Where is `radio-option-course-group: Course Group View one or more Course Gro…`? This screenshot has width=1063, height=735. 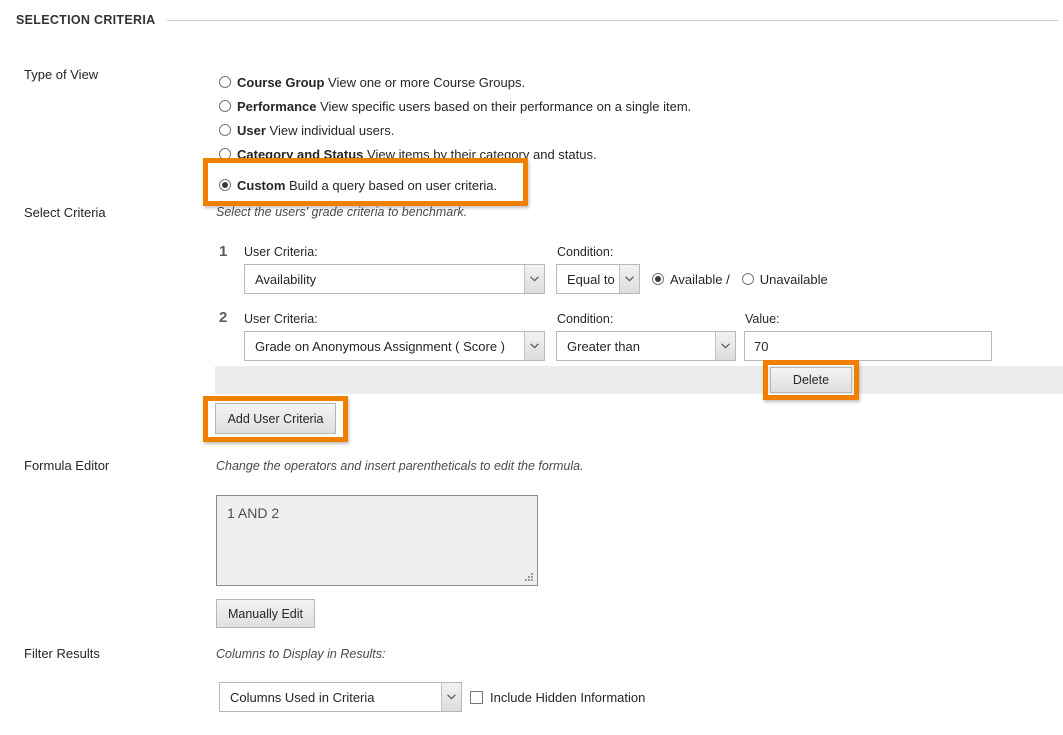
radio-option-course-group: Course Group View one or more Course Gro… is located at coordinates (579, 82).